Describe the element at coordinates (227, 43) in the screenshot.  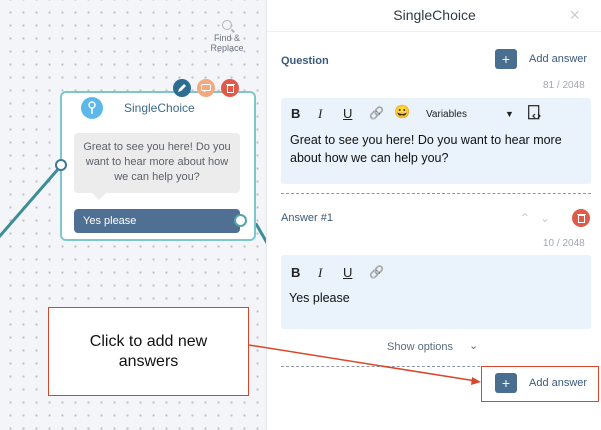
I see `find-replace-label: Find & Replace` at that location.